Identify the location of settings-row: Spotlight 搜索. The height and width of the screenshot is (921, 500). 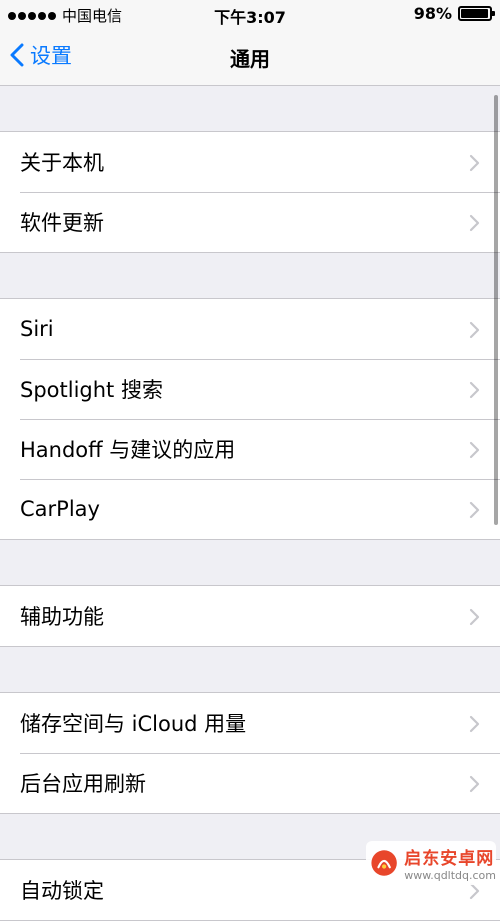
(250, 389).